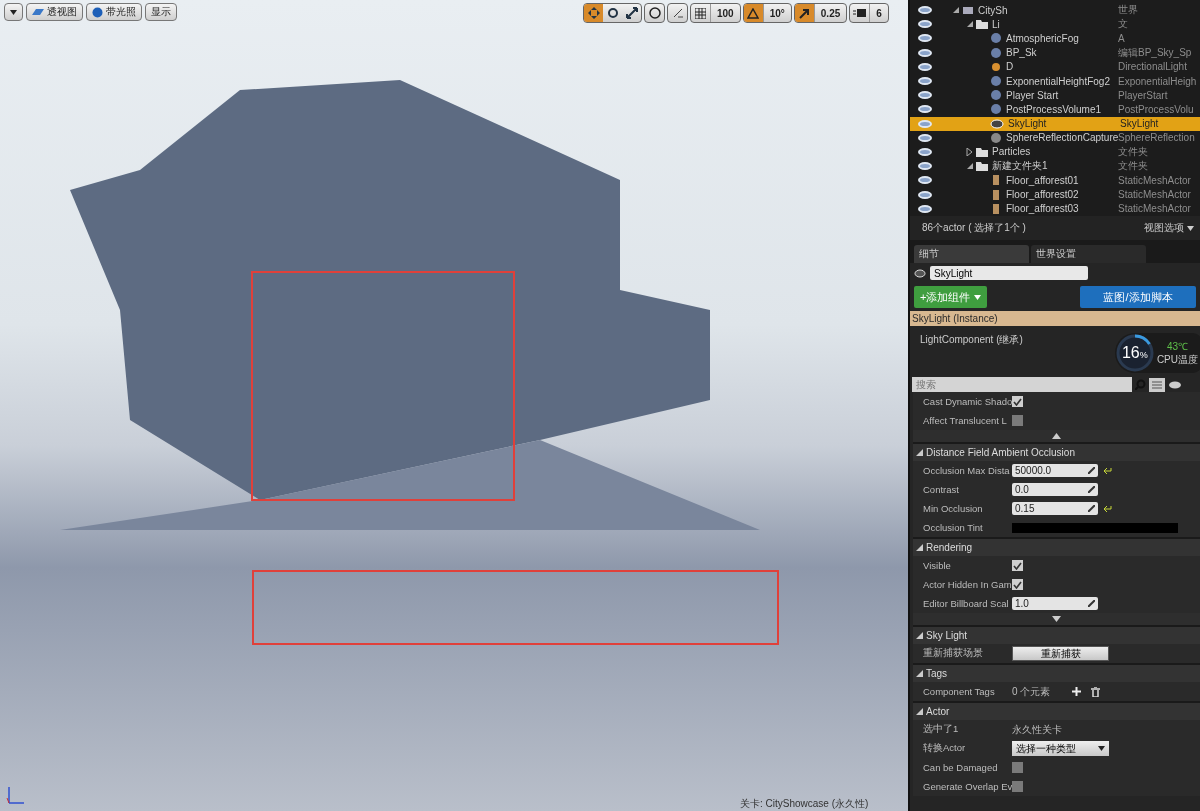  I want to click on number-field: 1.0, so click(1055, 603).